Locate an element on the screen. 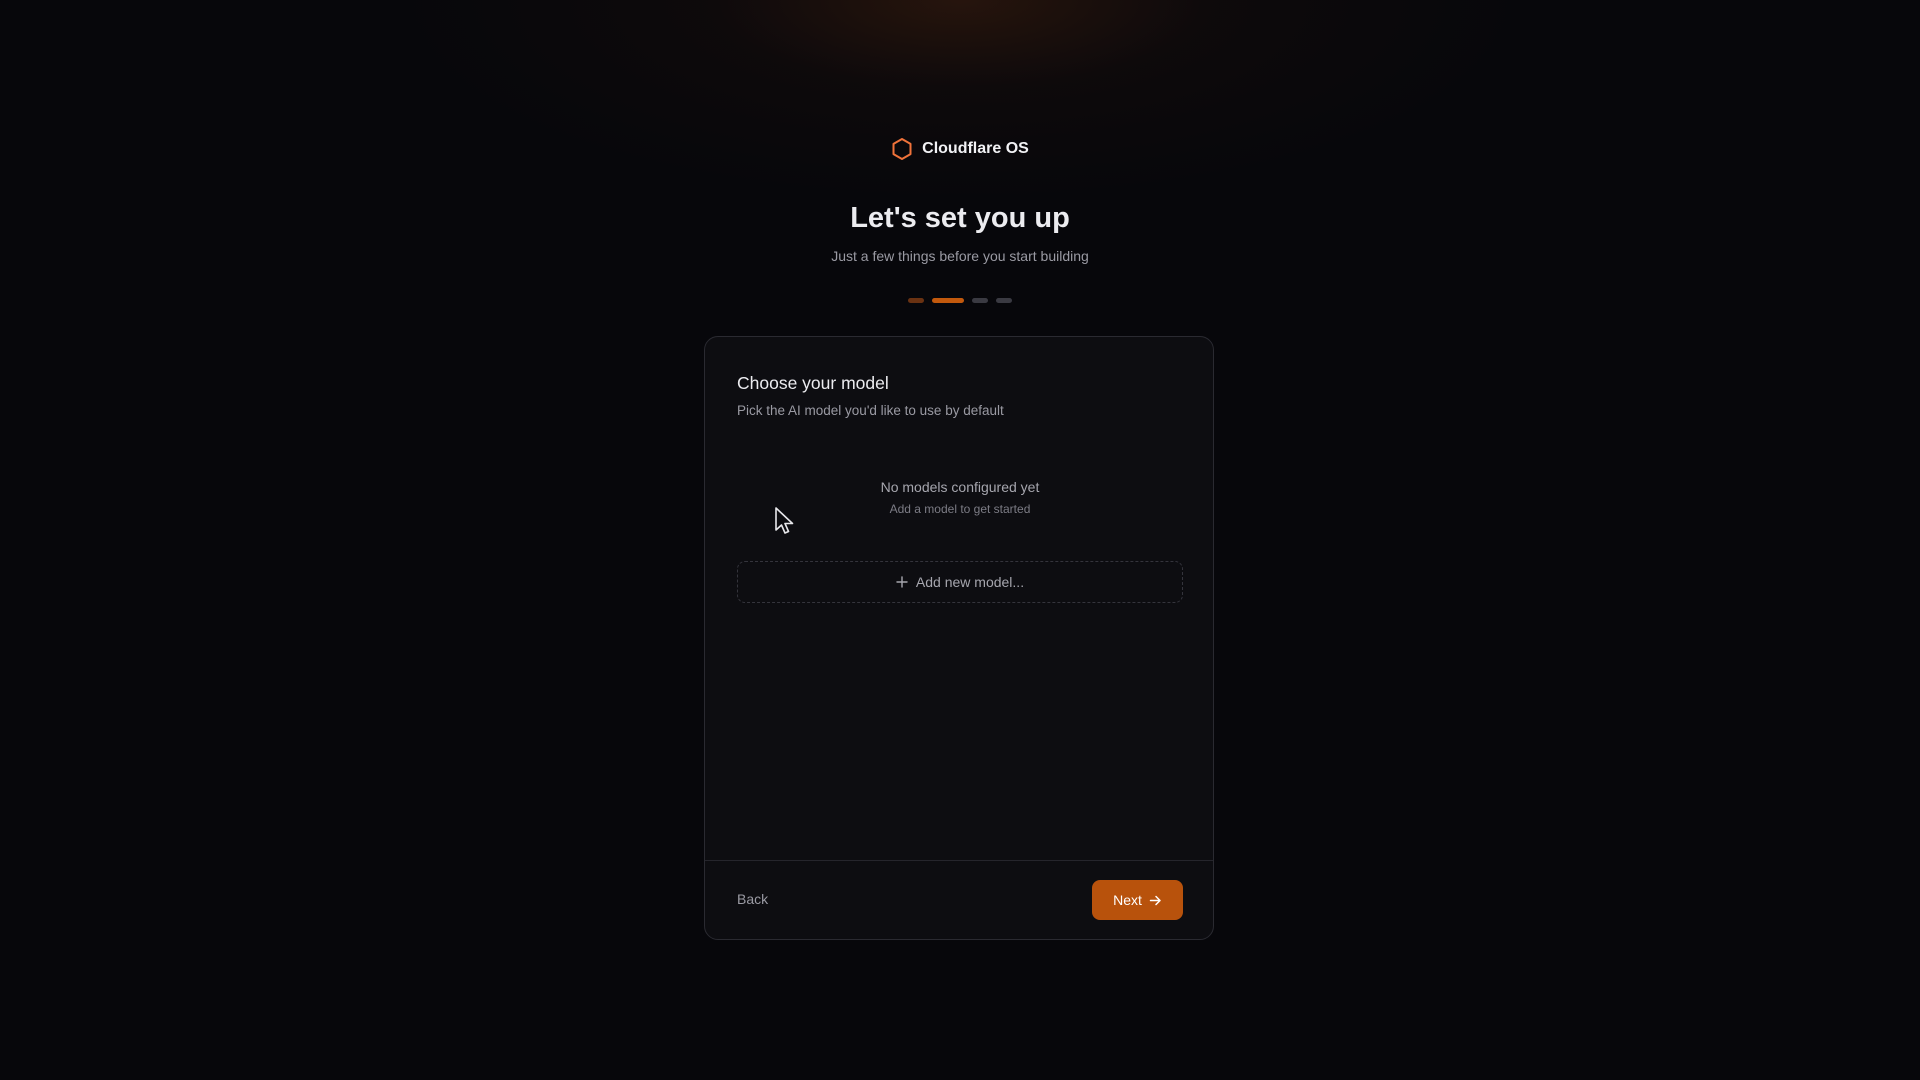 Image resolution: width=1920 pixels, height=1080 pixels. next-button-label: Next is located at coordinates (1127, 900).